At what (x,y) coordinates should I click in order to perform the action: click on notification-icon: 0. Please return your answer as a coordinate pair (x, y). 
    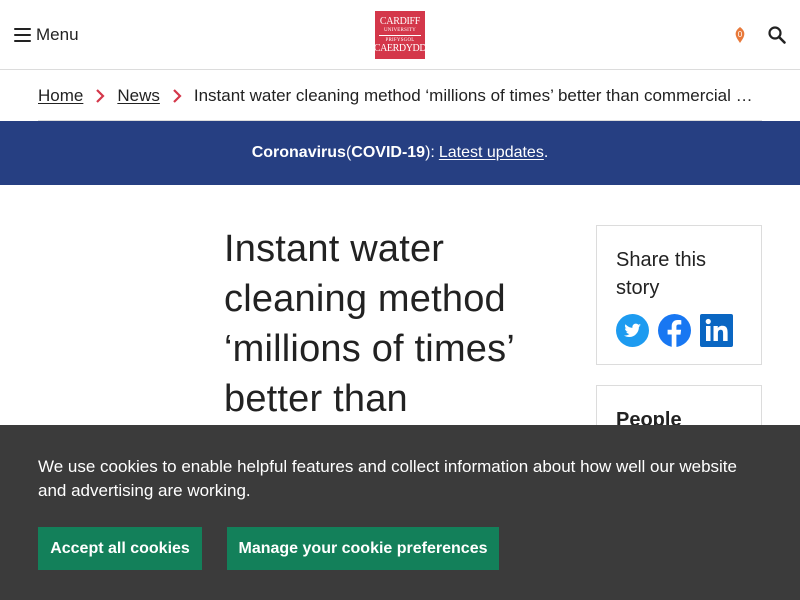
    Looking at the image, I should click on (740, 35).